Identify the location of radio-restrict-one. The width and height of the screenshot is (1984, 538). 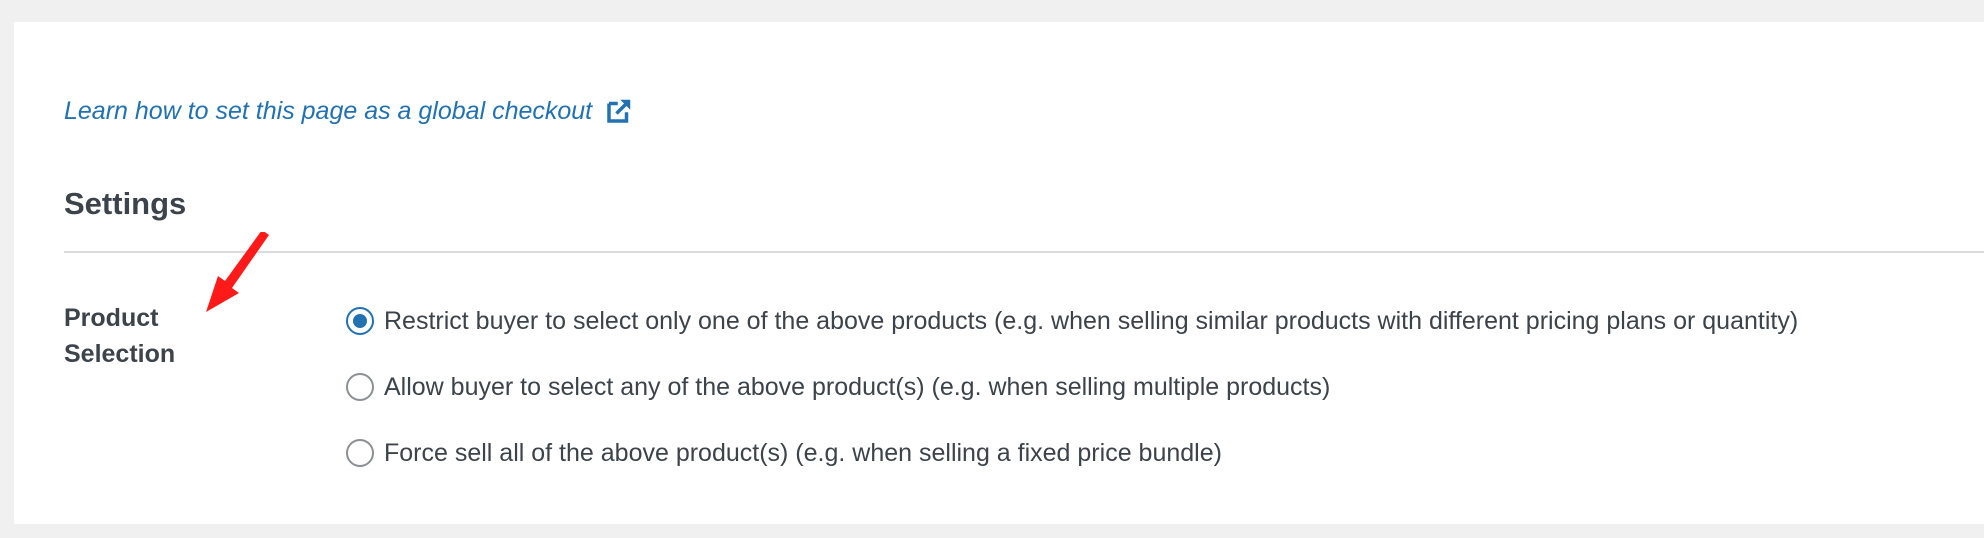
(360, 321).